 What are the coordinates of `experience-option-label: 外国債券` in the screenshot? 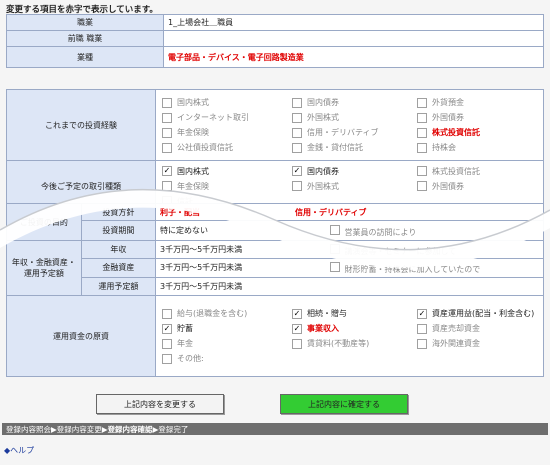 It's located at (448, 117).